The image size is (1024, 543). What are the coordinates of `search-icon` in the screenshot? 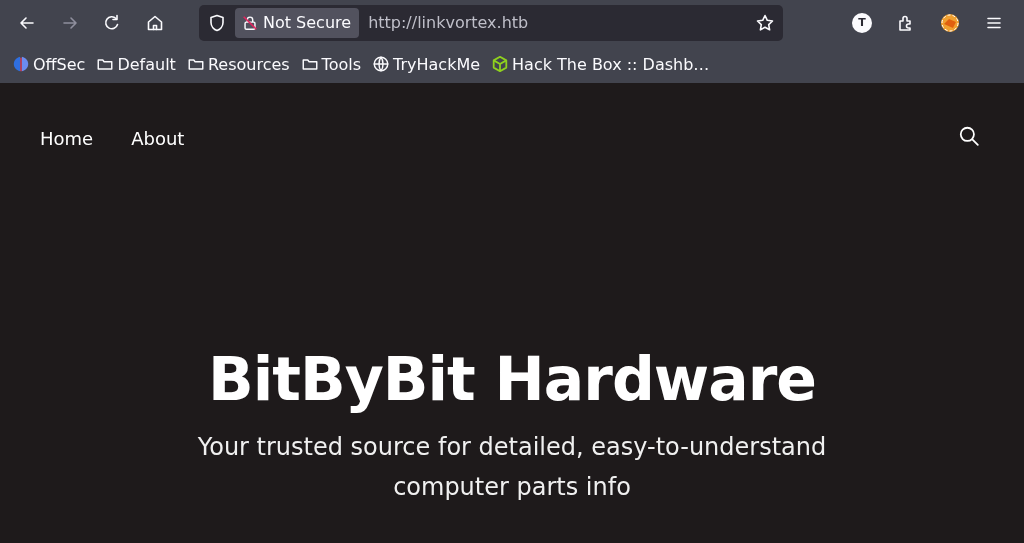 It's located at (969, 136).